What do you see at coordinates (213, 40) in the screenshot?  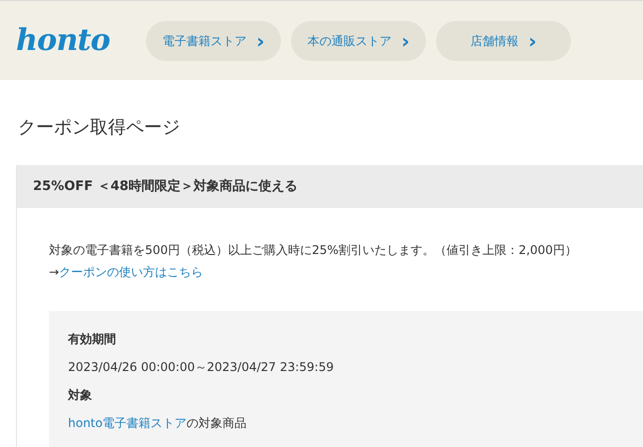 I see `nav-button: 電子書籍ストア ›` at bounding box center [213, 40].